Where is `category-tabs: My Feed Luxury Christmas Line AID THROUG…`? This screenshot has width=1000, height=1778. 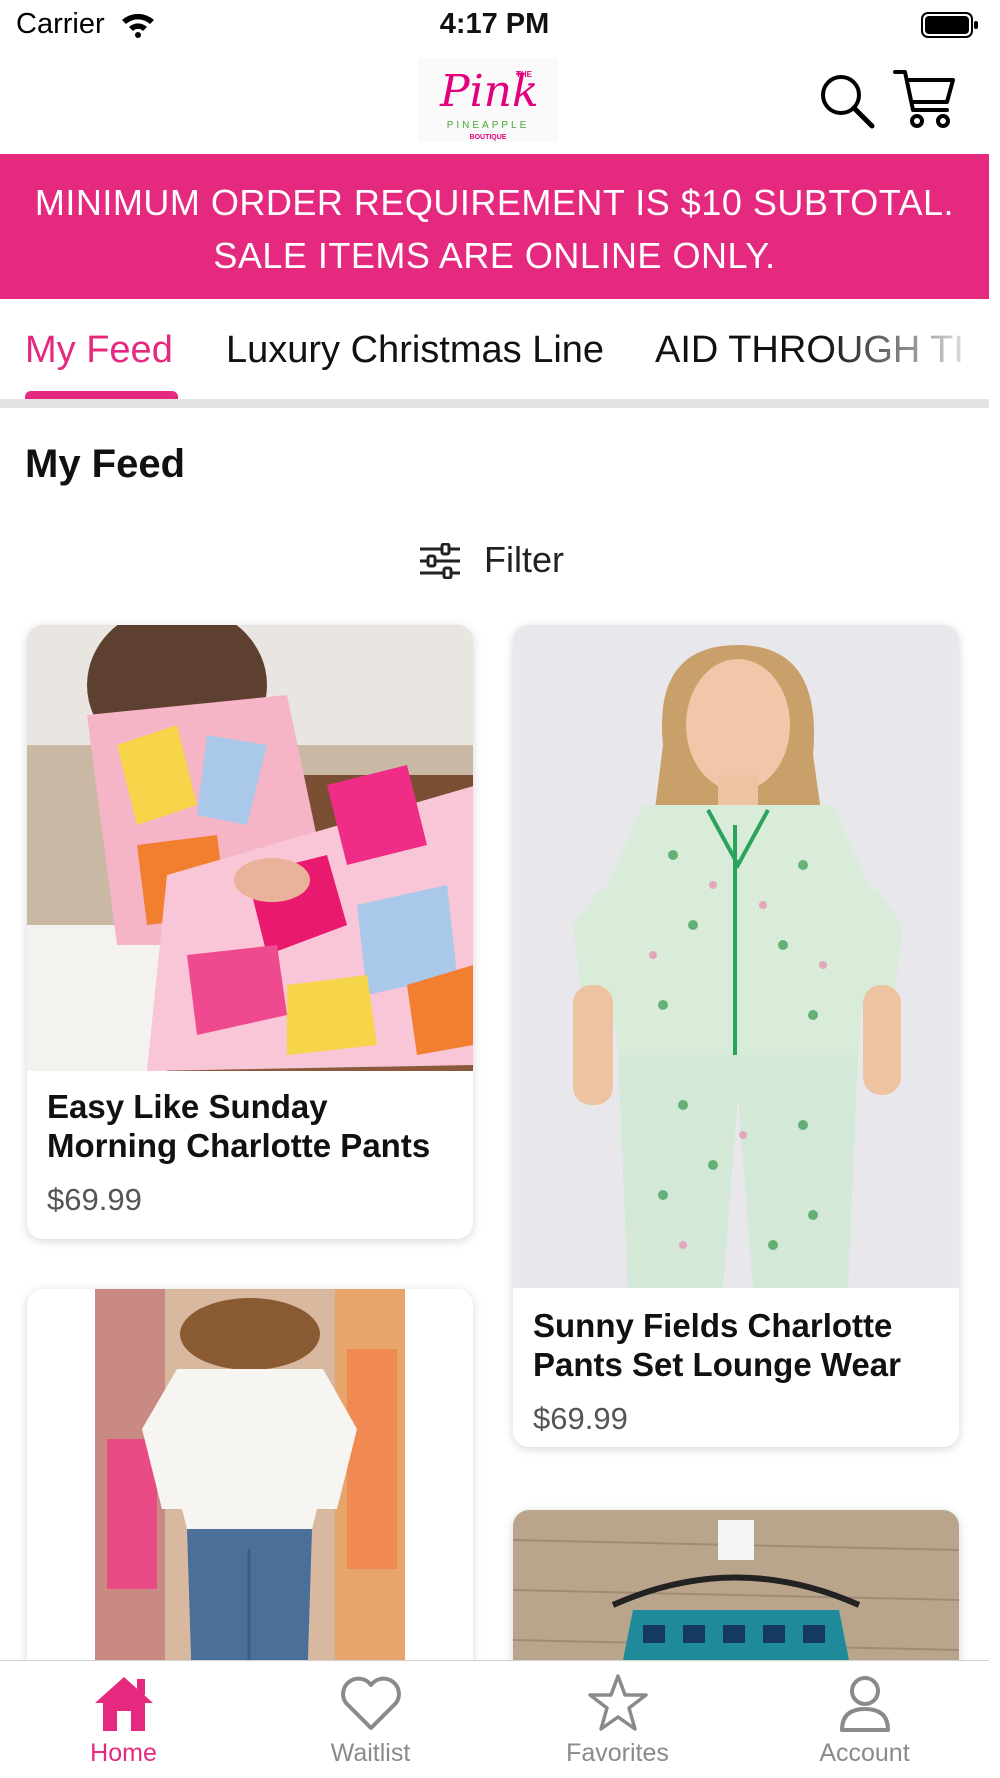
category-tabs: My Feed Luxury Christmas Line AID THROUG… is located at coordinates (494, 353).